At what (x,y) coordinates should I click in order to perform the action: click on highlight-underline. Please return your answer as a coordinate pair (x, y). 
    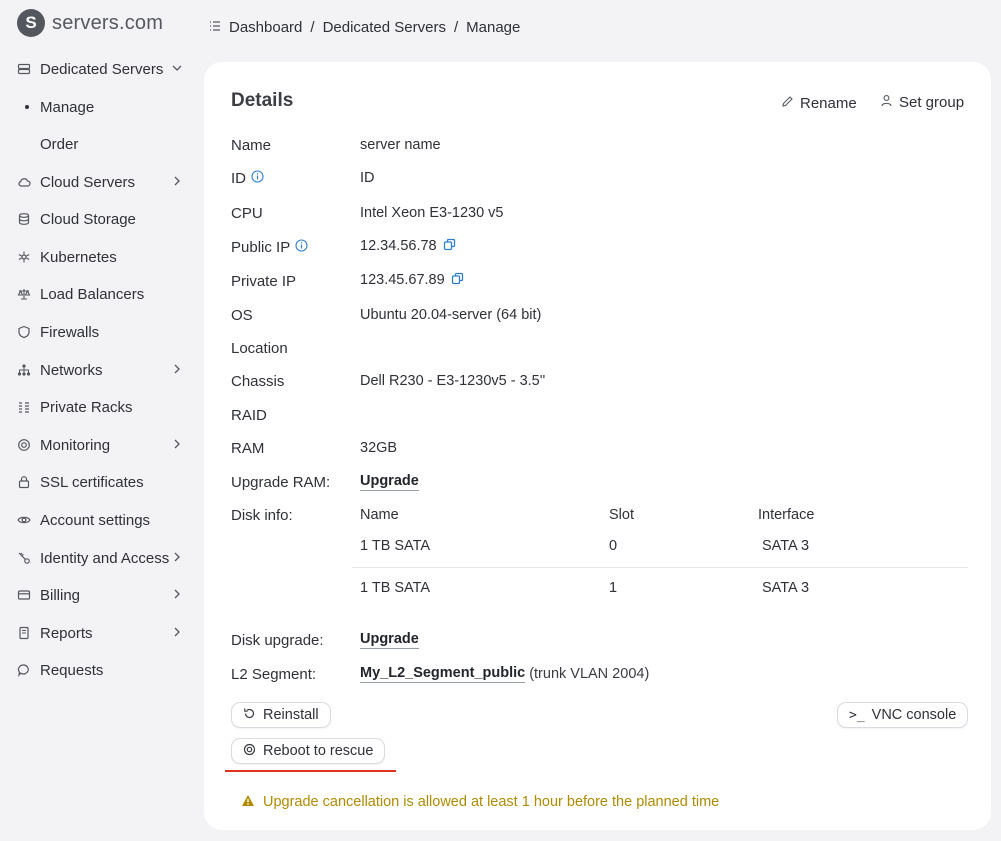
    Looking at the image, I should click on (310, 771).